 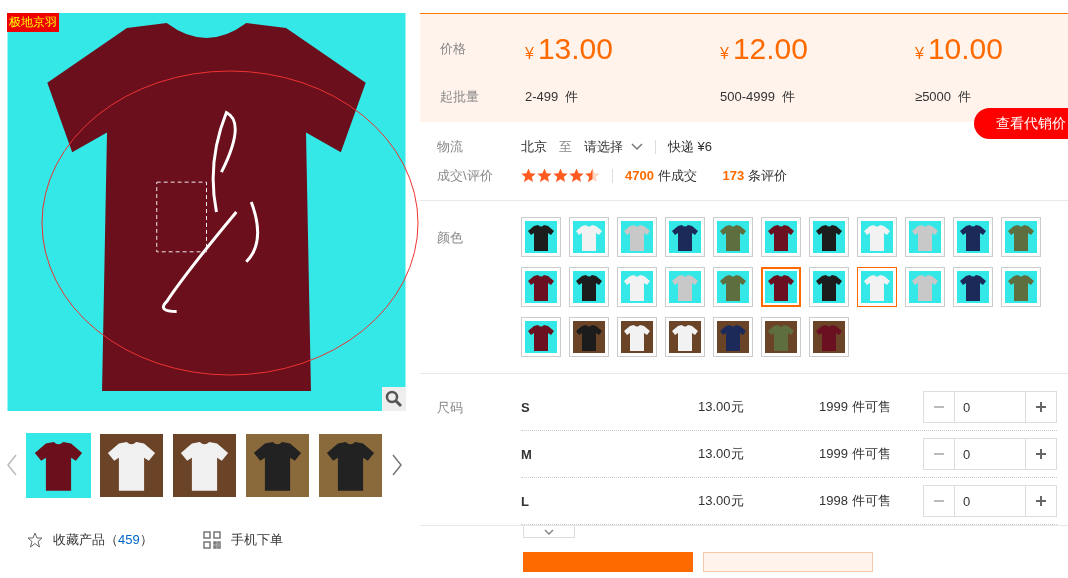 I want to click on size-name: M, so click(x=527, y=454).